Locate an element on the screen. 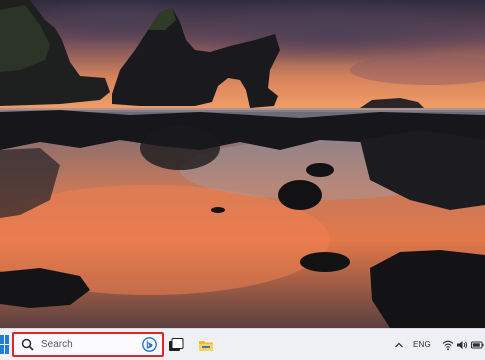 Image resolution: width=485 pixels, height=360 pixels. volume-icon is located at coordinates (462, 345).